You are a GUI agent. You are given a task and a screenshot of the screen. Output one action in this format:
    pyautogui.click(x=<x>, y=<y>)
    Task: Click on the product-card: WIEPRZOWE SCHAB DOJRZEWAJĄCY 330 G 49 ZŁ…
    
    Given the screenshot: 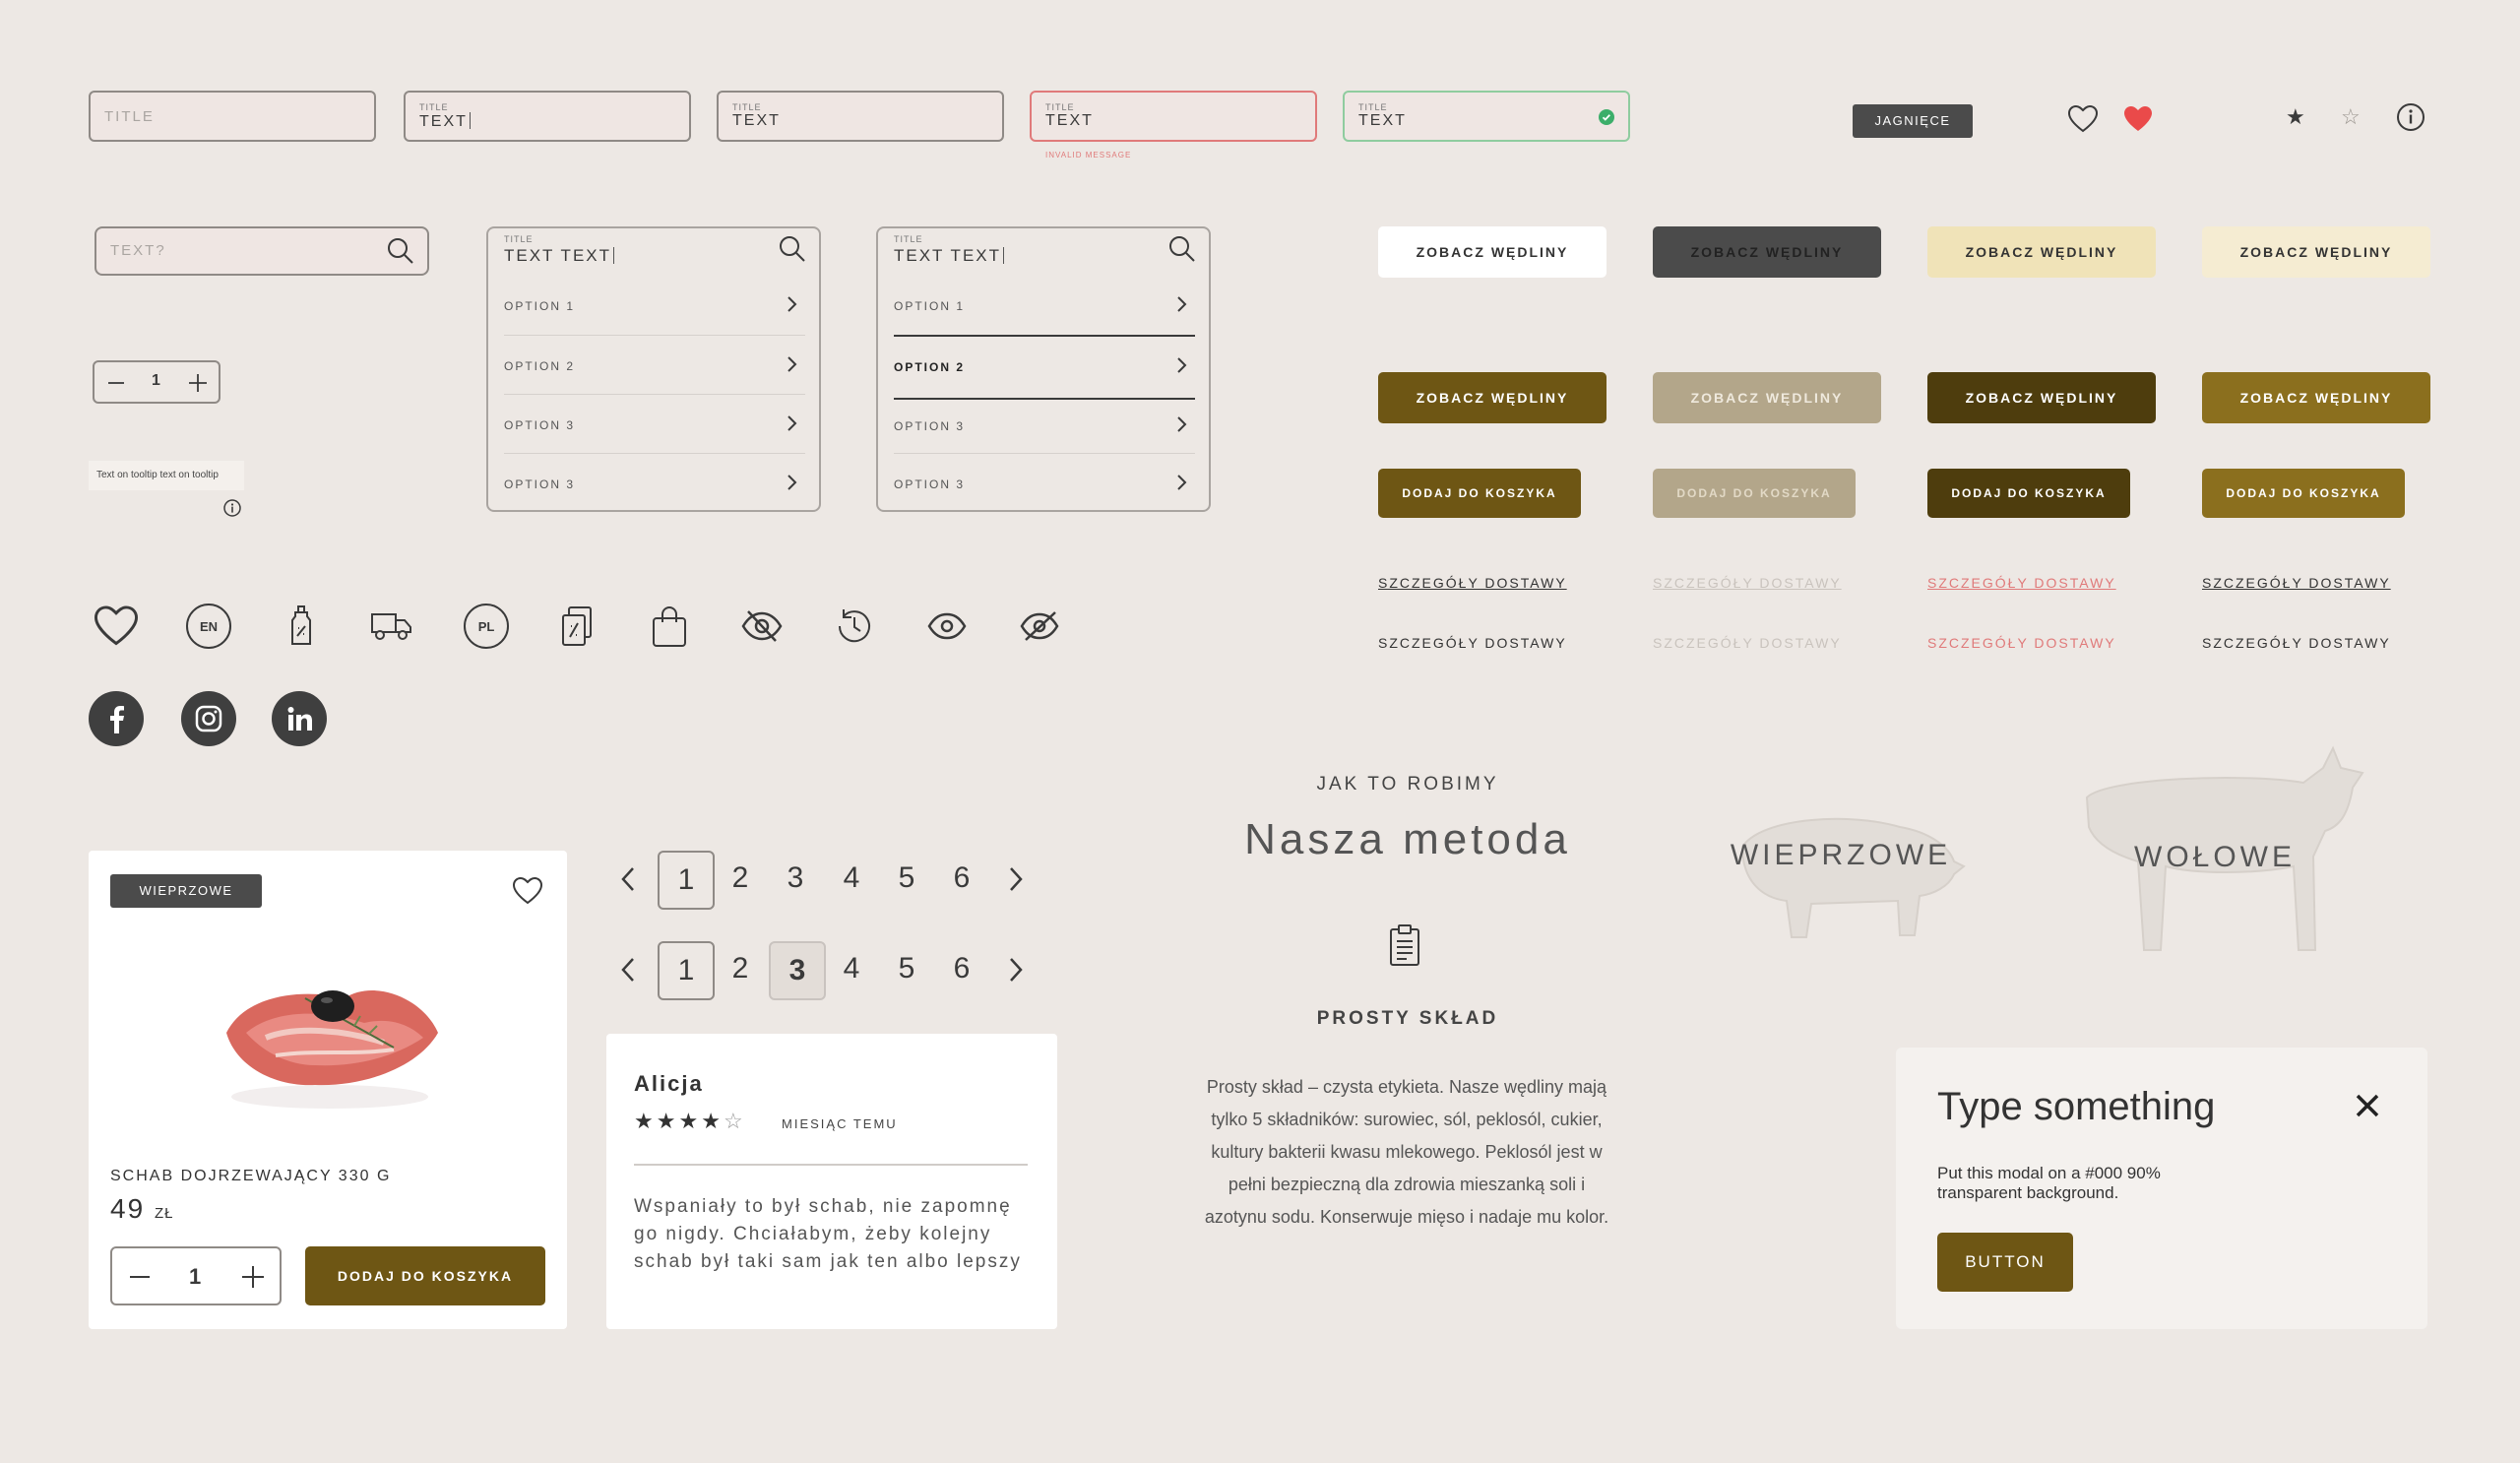 What is the action you would take?
    pyautogui.click(x=328, y=1090)
    